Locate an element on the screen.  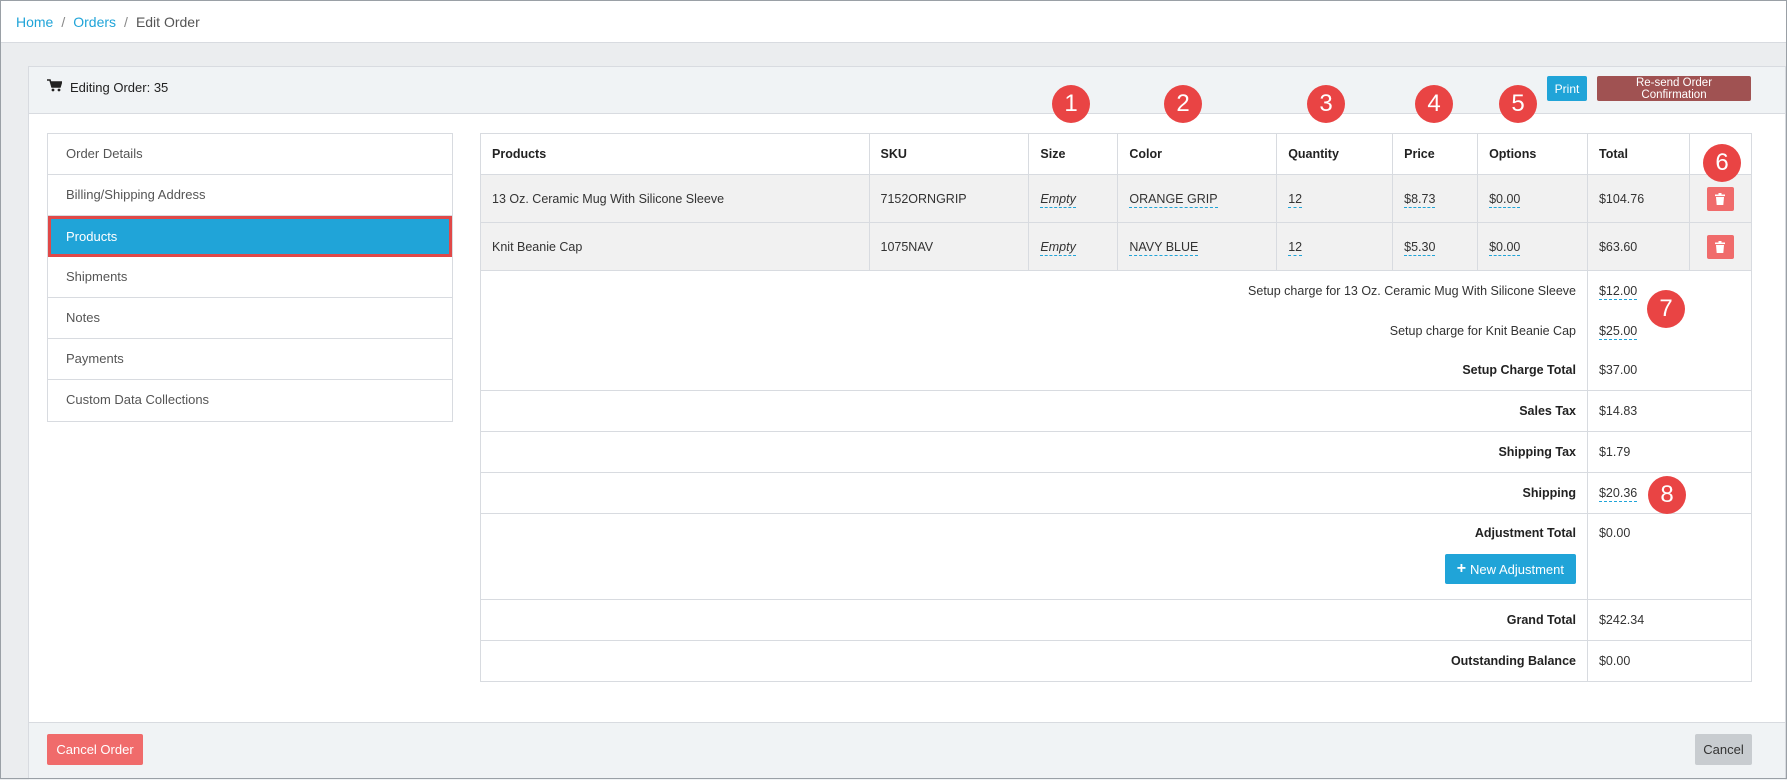
adjustment-total-label: Adjustment Total is located at coordinates (1525, 533).